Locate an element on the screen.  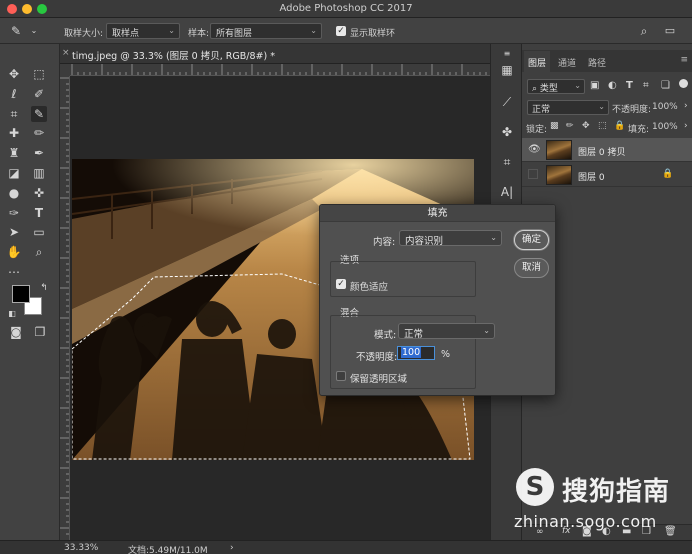
ok-button: 确定 is located at coordinates (531, 240).